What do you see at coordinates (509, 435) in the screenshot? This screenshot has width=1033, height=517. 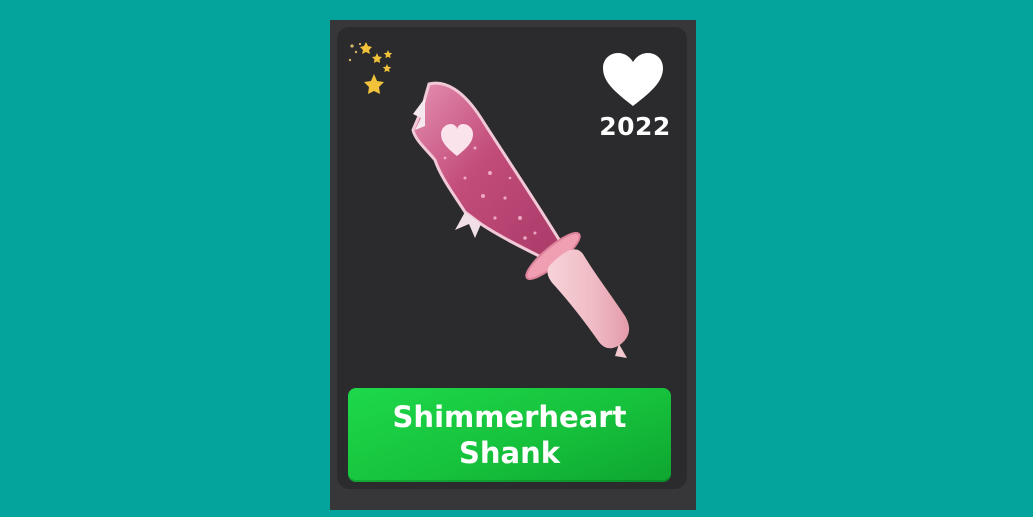 I see `item-name-banner: Shimmerheart Shank` at bounding box center [509, 435].